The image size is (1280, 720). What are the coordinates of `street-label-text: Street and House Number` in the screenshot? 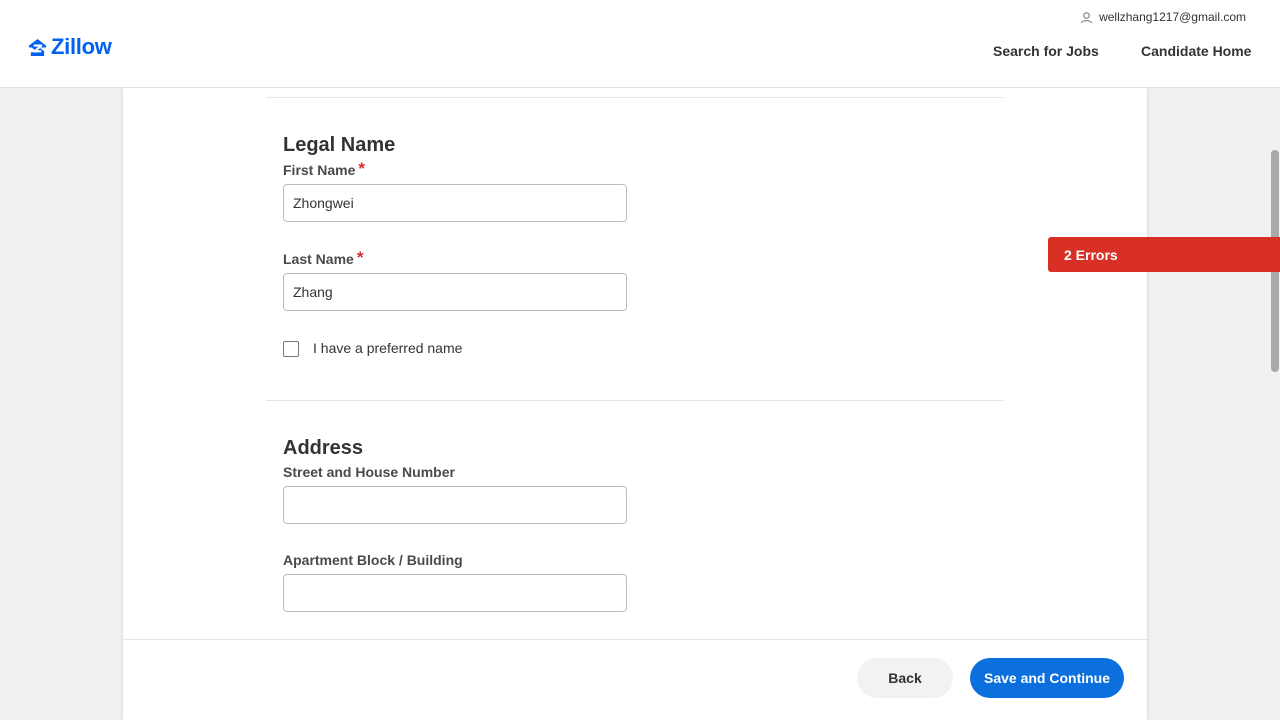 It's located at (369, 472).